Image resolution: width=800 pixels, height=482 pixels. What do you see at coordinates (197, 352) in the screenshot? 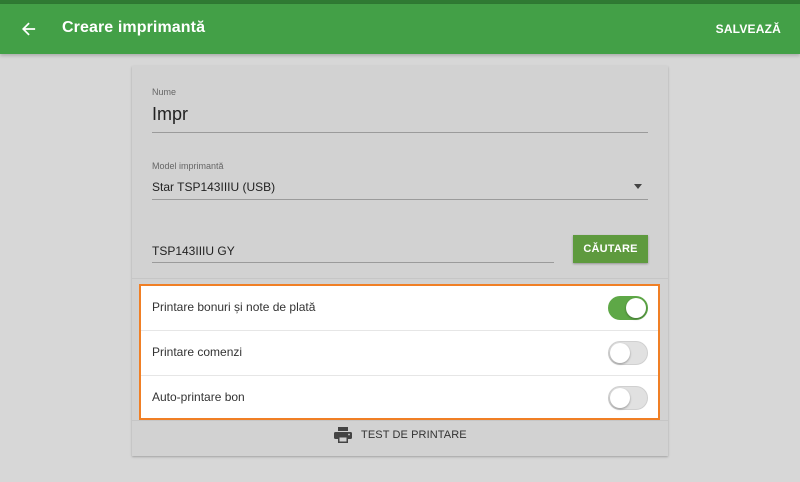
I see `toggle-label-orders: Printare comenzi` at bounding box center [197, 352].